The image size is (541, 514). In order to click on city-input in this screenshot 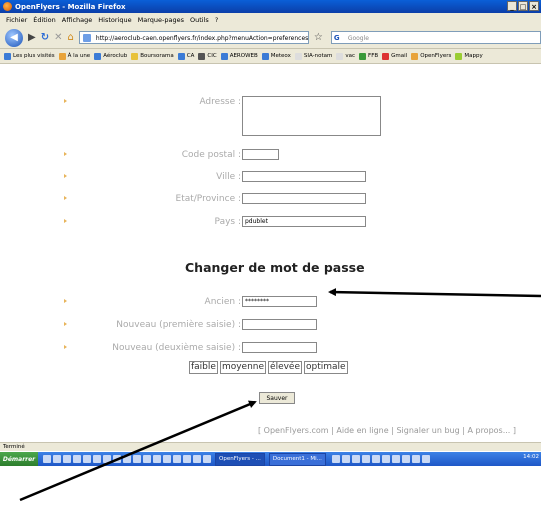, I will do `click(304, 176)`.